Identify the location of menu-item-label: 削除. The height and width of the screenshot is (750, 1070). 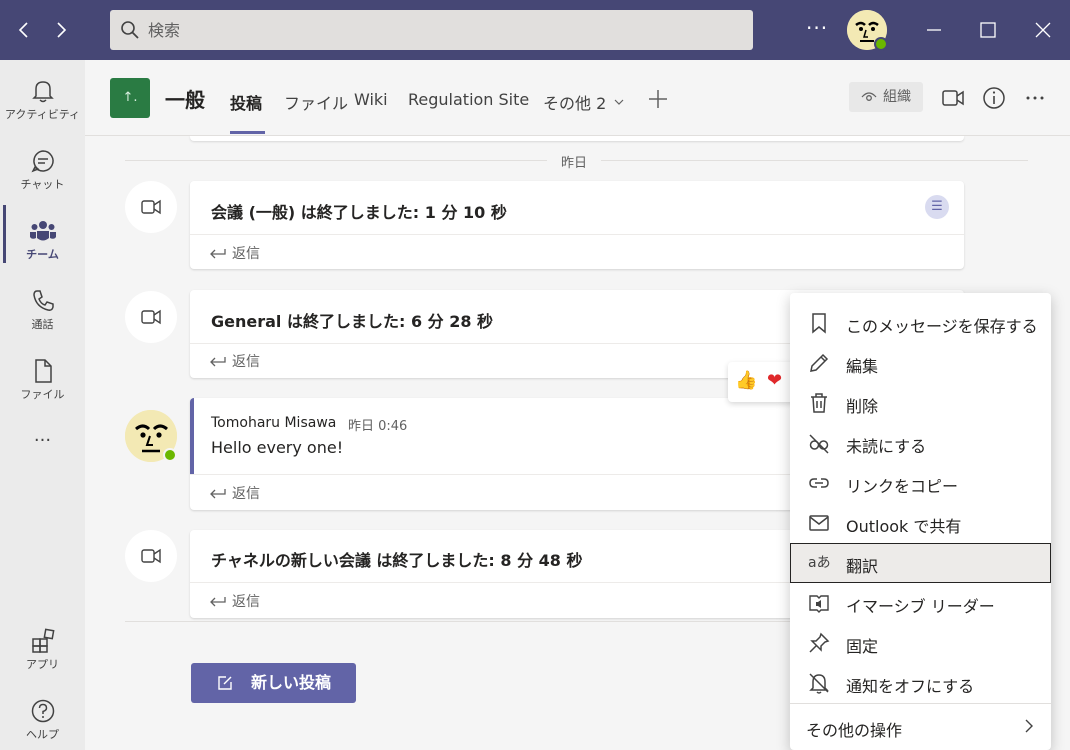
(862, 406).